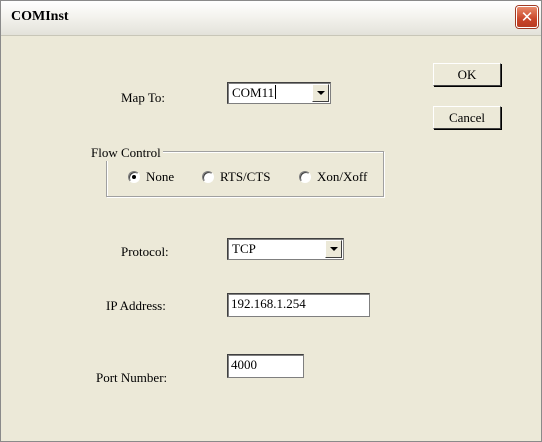 Image resolution: width=542 pixels, height=442 pixels. I want to click on ip-address-input: 192.168.1.254, so click(298, 305).